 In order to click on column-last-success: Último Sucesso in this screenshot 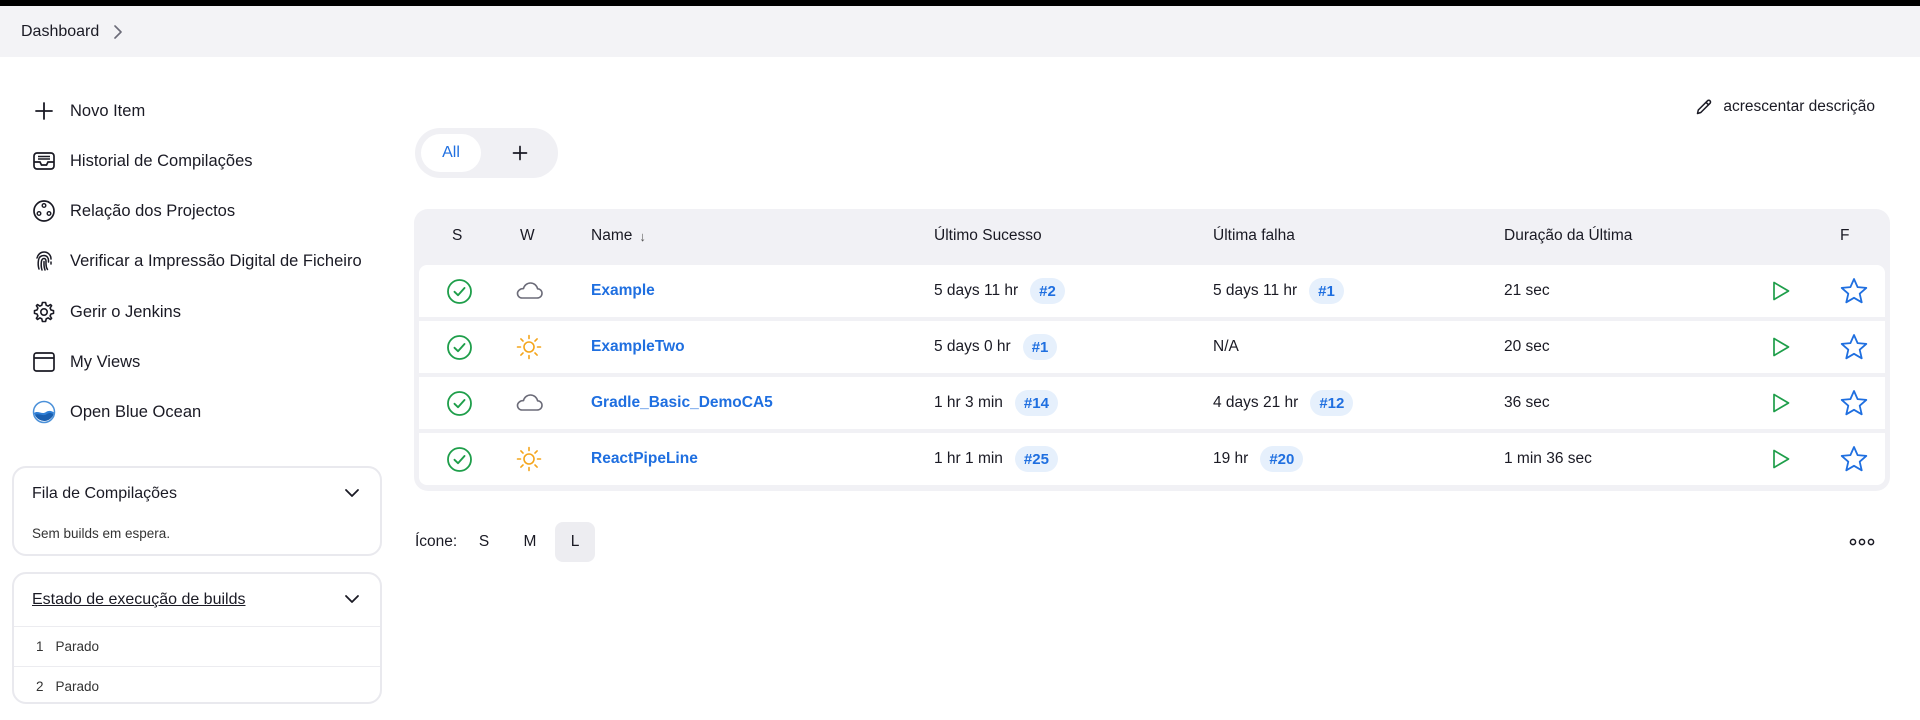, I will do `click(988, 236)`.